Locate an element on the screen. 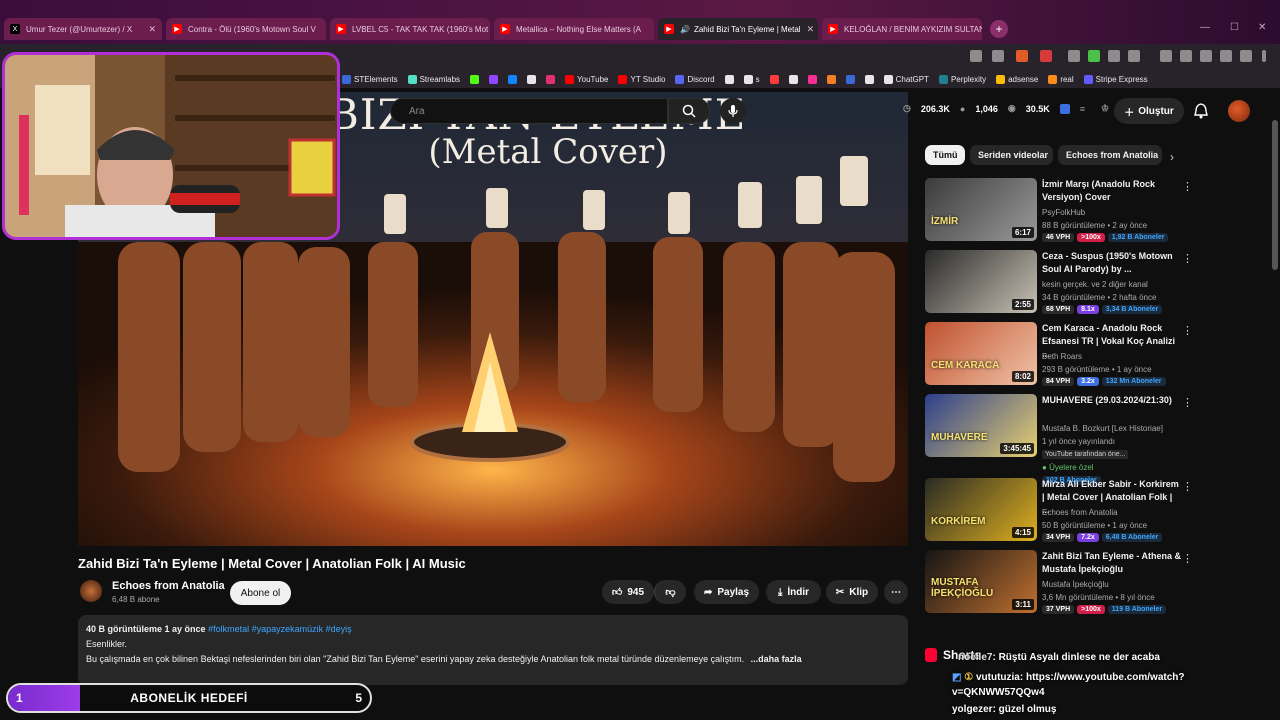 This screenshot has height=720, width=1280. video-thumbnail: 2:55 is located at coordinates (981, 281).